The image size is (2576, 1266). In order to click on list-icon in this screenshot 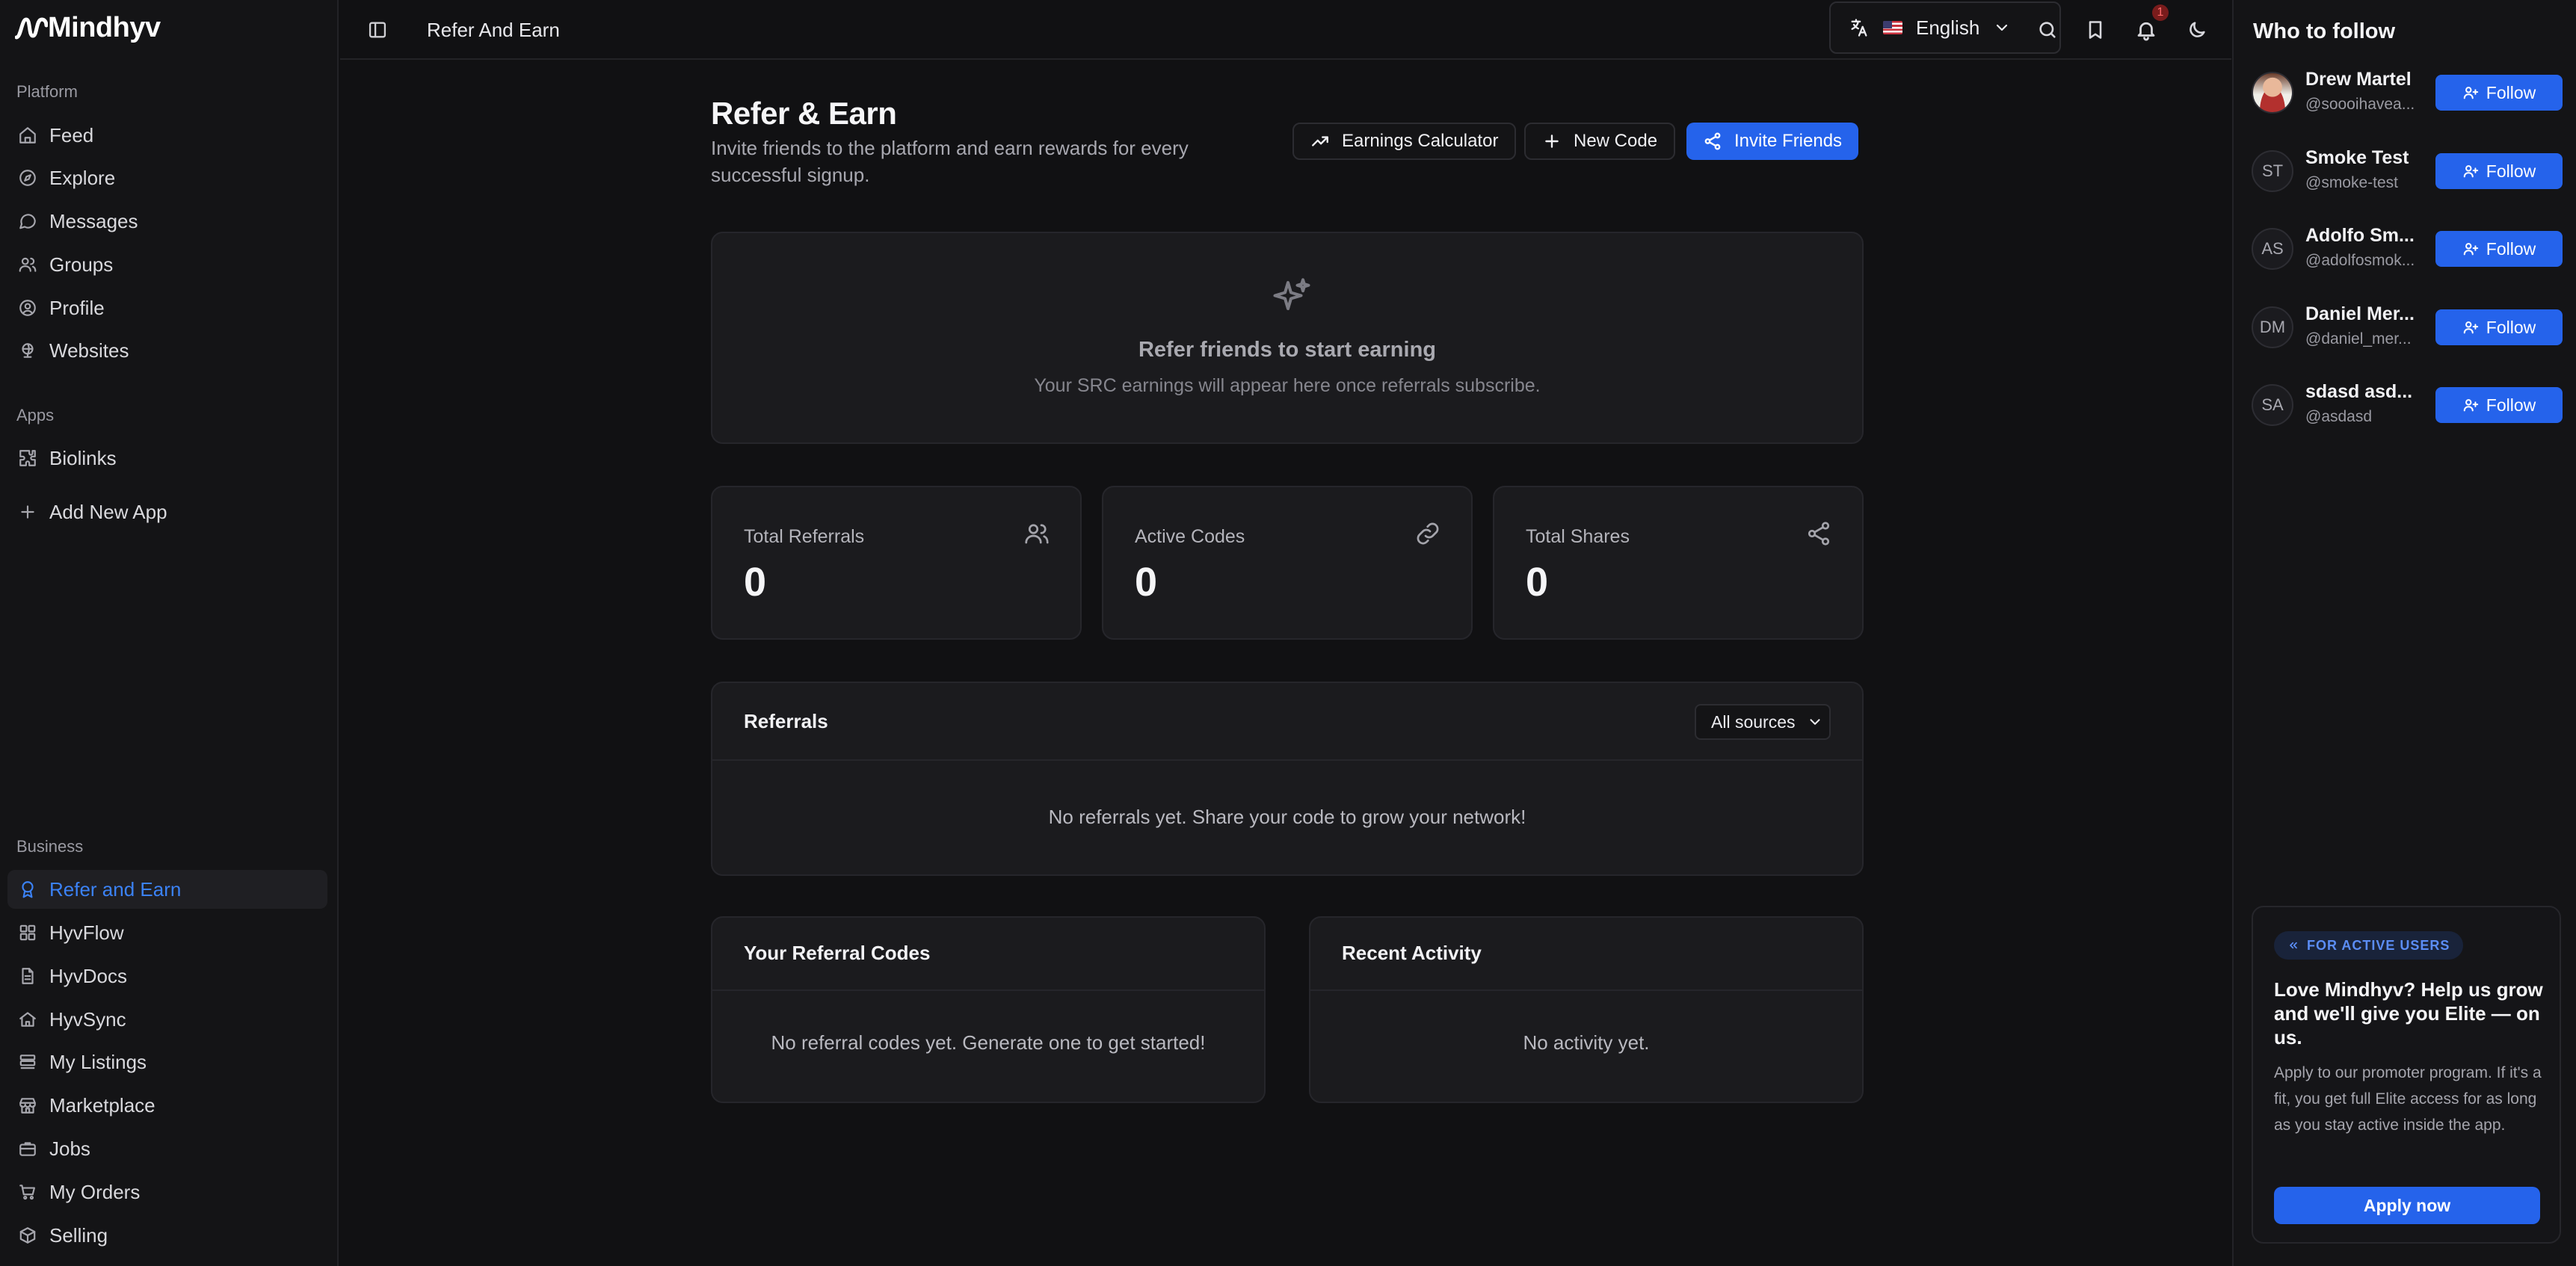, I will do `click(27, 1062)`.